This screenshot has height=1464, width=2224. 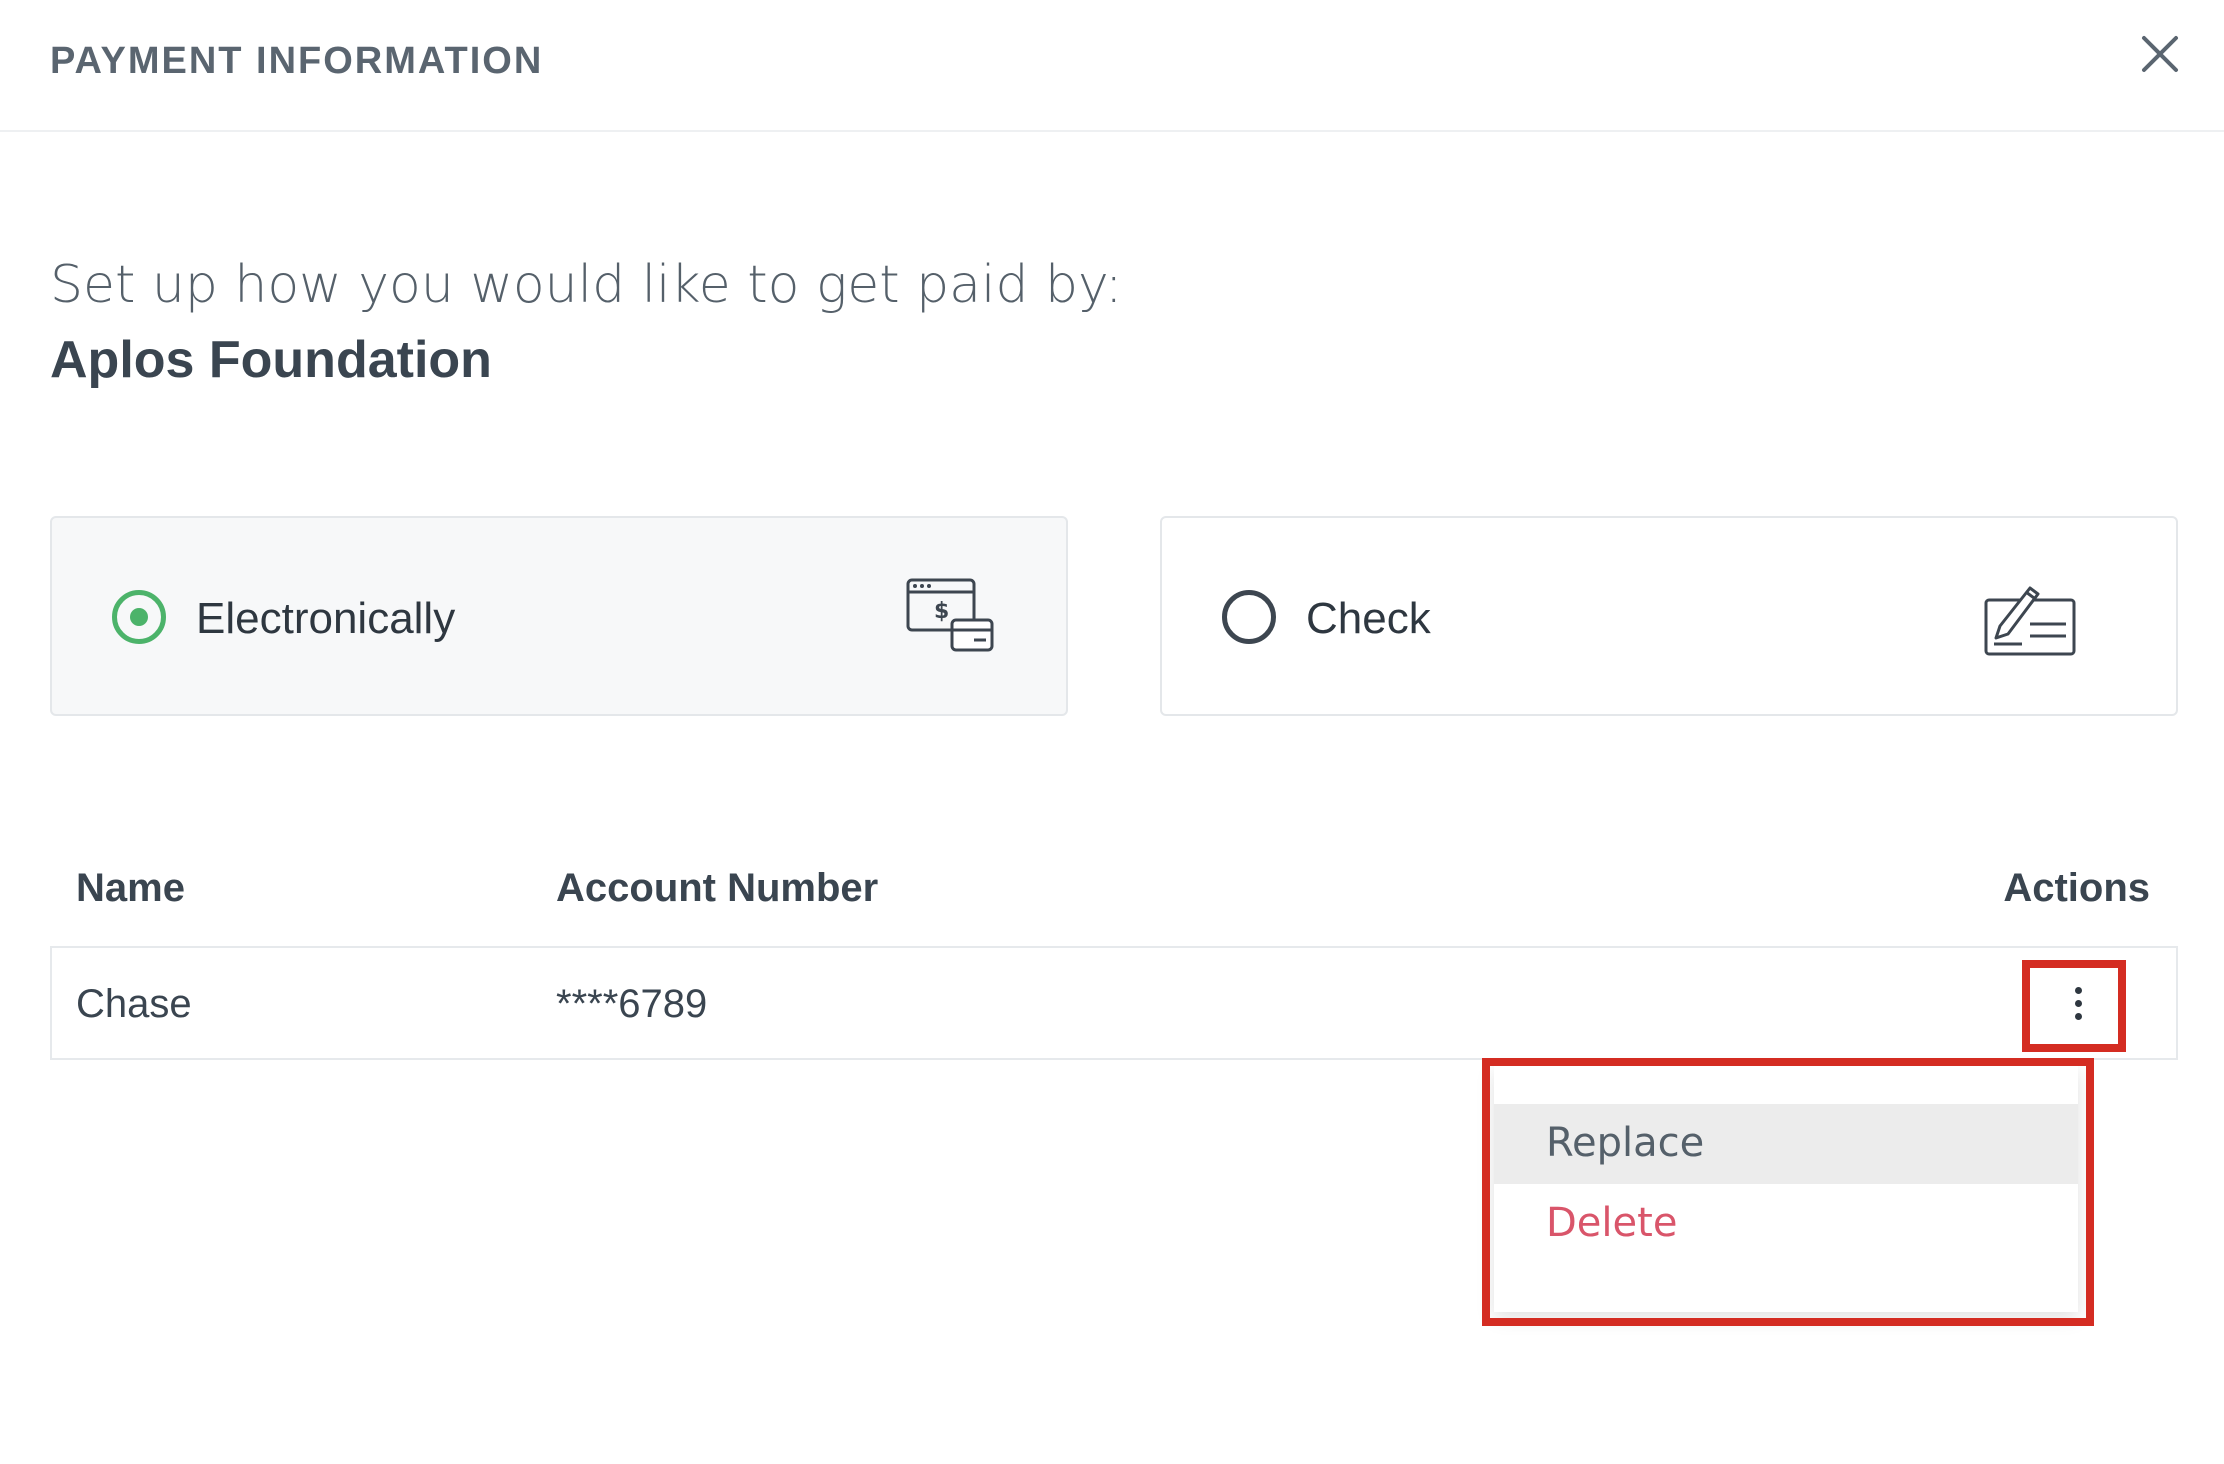 What do you see at coordinates (559, 616) in the screenshot?
I see `option-electronically: Electronically $` at bounding box center [559, 616].